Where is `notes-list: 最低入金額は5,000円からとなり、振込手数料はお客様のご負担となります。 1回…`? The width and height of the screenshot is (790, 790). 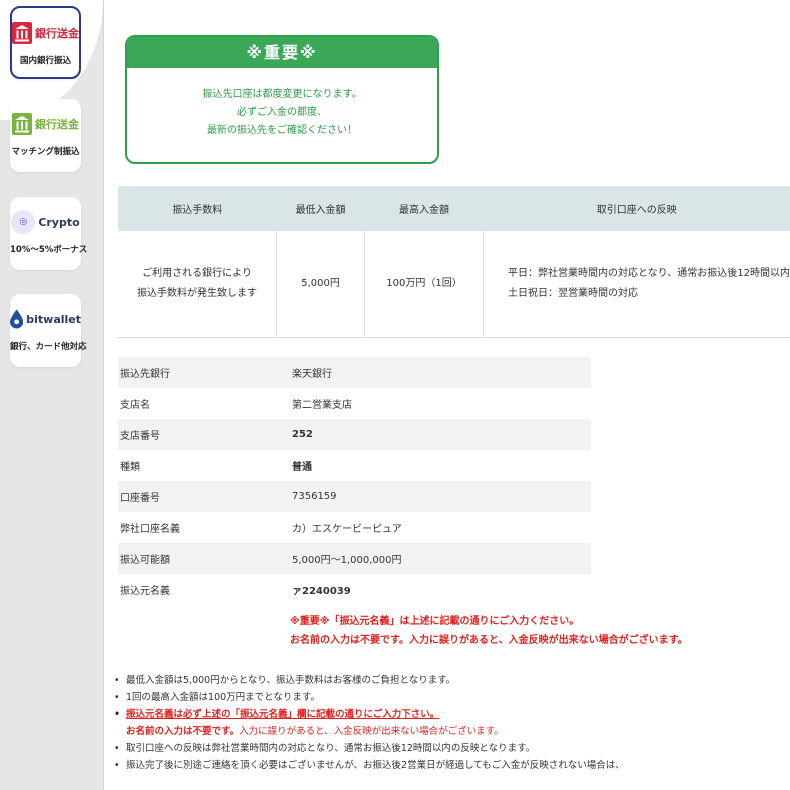 notes-list: 最低入金額は5,000円からとなり、振込手数料はお客様のご負担となります。 1回… is located at coordinates (369, 723).